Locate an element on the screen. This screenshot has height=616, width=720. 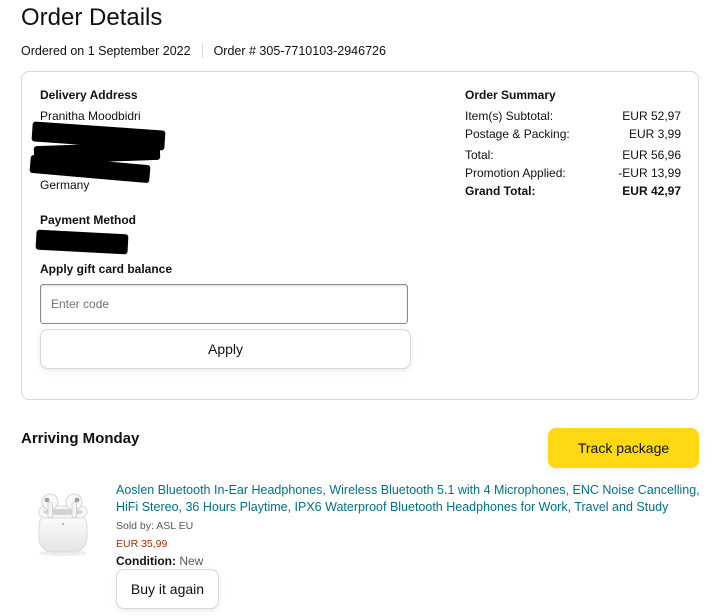
summary-value: EUR 42,97 is located at coordinates (651, 191).